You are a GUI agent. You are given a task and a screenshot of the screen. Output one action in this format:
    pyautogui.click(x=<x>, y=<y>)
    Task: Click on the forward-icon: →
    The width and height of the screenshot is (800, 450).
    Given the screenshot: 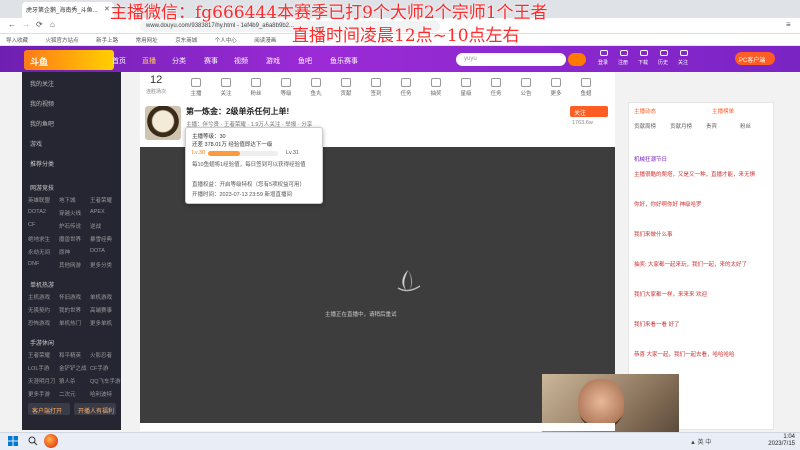 What is the action you would take?
    pyautogui.click(x=26, y=24)
    